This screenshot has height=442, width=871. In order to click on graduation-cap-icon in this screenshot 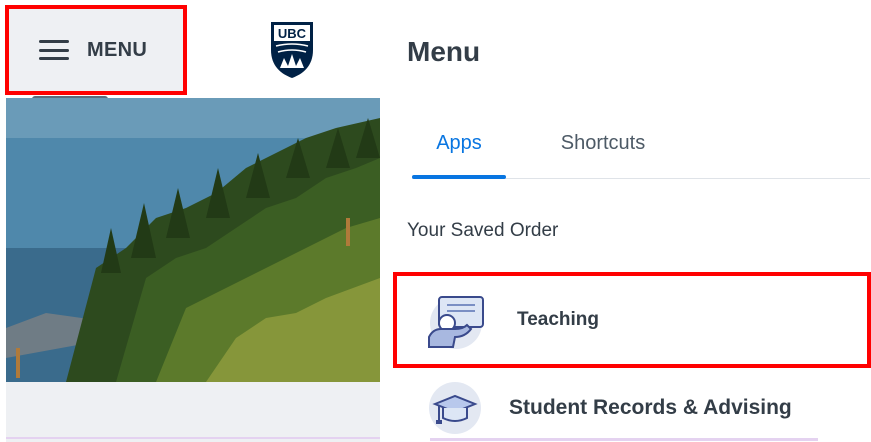, I will do `click(455, 408)`.